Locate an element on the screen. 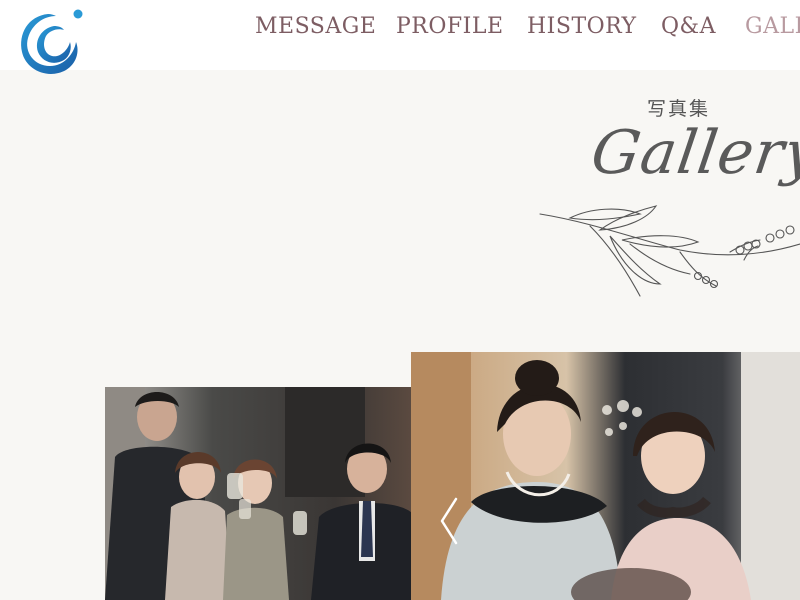 The image size is (800, 600). carousel-prev-chevron-left-icon is located at coordinates (449, 521).